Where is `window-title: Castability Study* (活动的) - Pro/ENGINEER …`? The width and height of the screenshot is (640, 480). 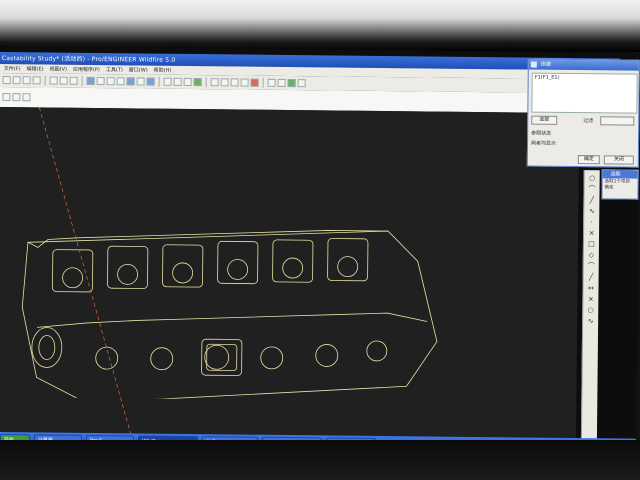
window-title: Castability Study* (活动的) - Pro/ENGINEER … is located at coordinates (88, 59).